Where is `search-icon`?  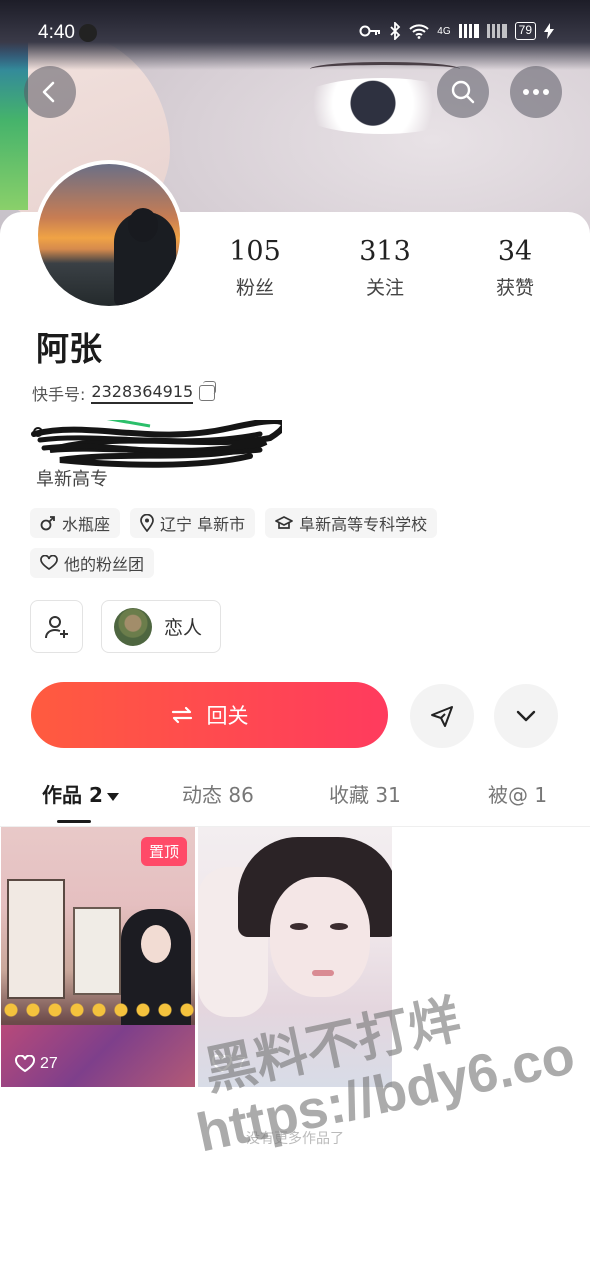 search-icon is located at coordinates (463, 92).